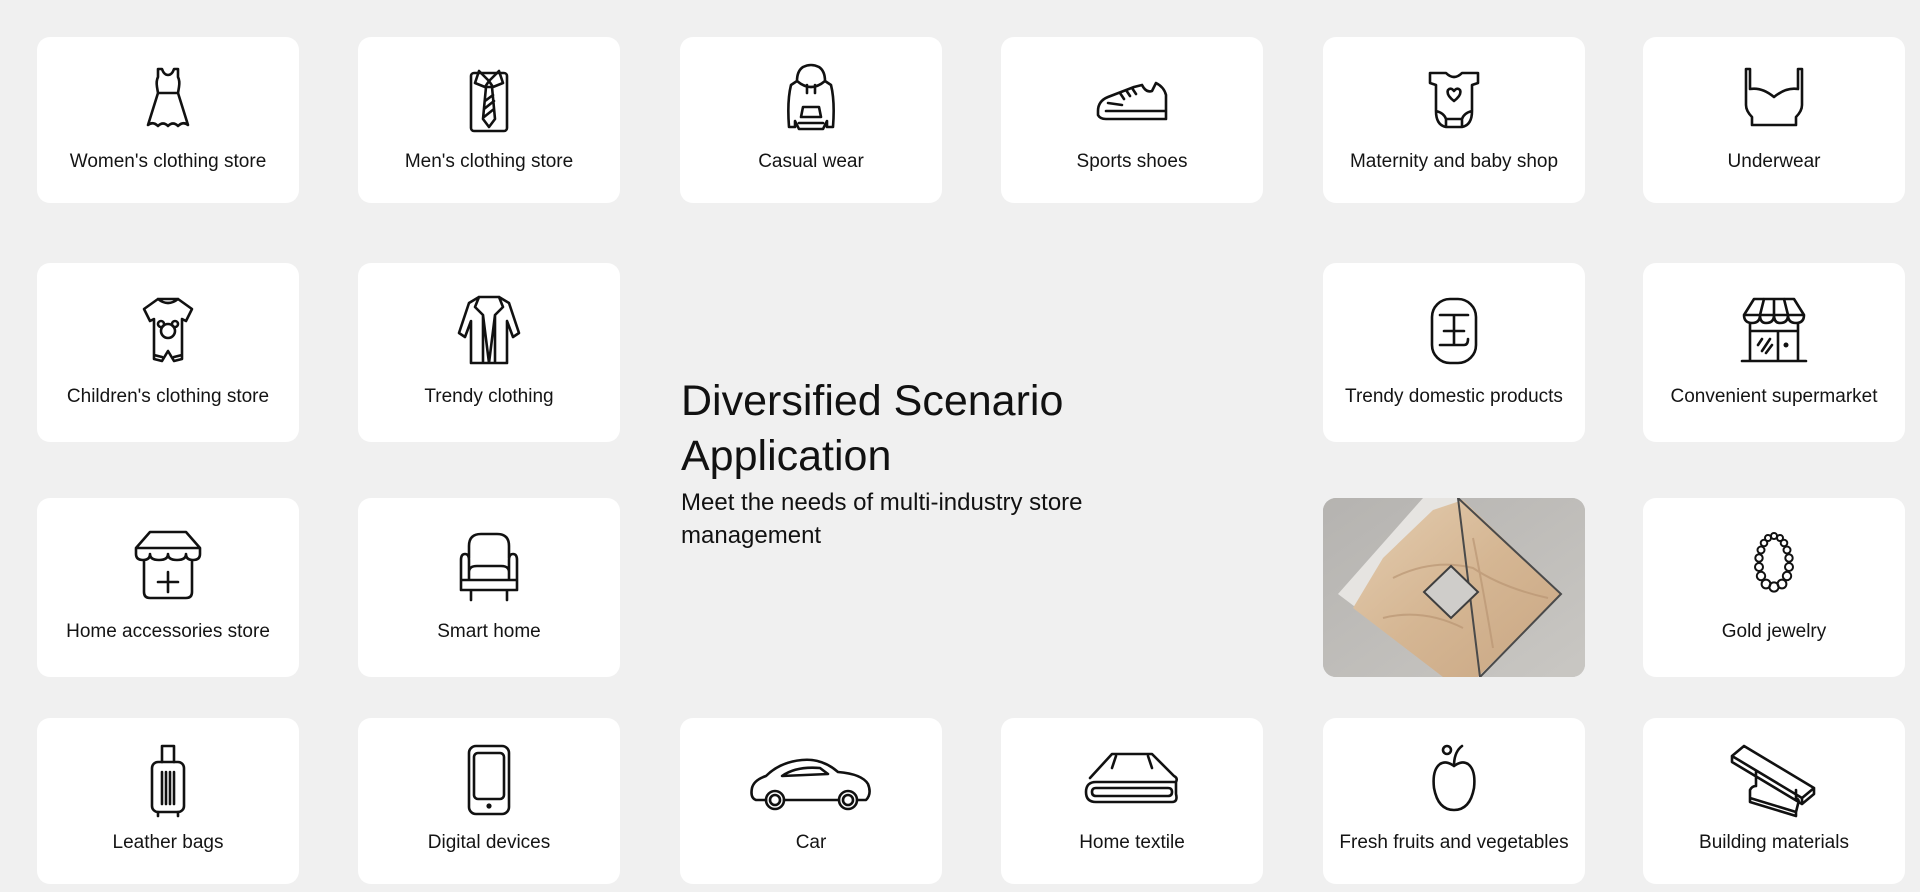 This screenshot has width=1920, height=892. I want to click on scenario-label: Trendy clothing, so click(489, 396).